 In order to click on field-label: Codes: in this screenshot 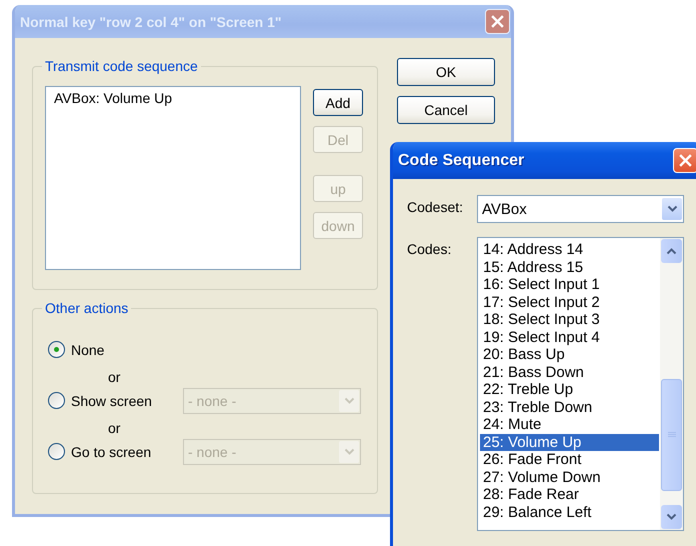, I will do `click(429, 249)`.